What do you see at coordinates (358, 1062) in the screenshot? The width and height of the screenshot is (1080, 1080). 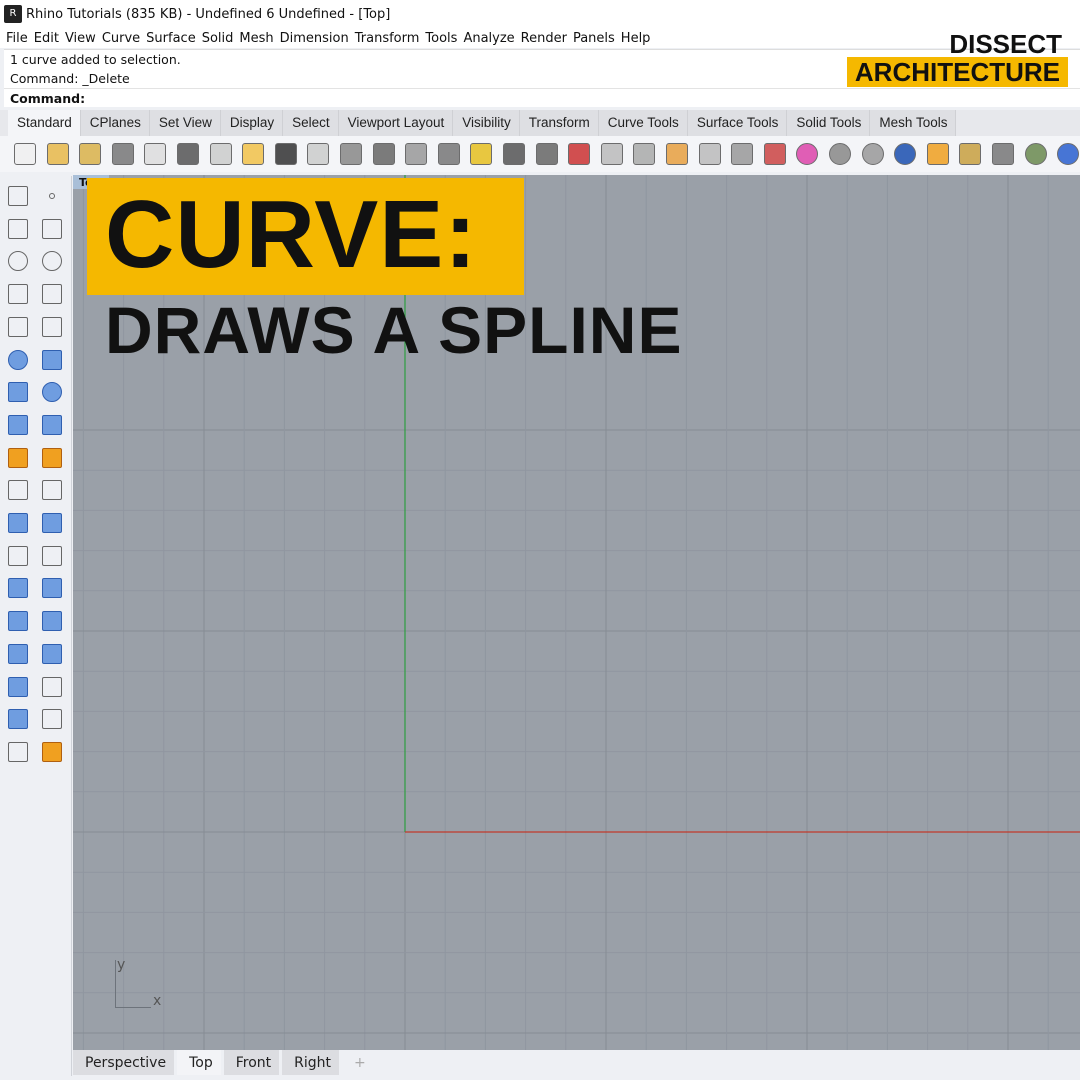 I see `plus-icon: +` at bounding box center [358, 1062].